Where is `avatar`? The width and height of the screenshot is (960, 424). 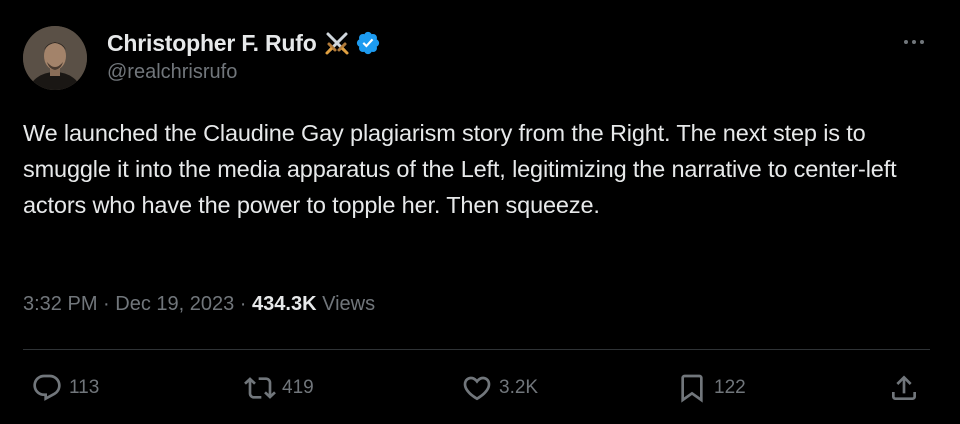 avatar is located at coordinates (55, 58).